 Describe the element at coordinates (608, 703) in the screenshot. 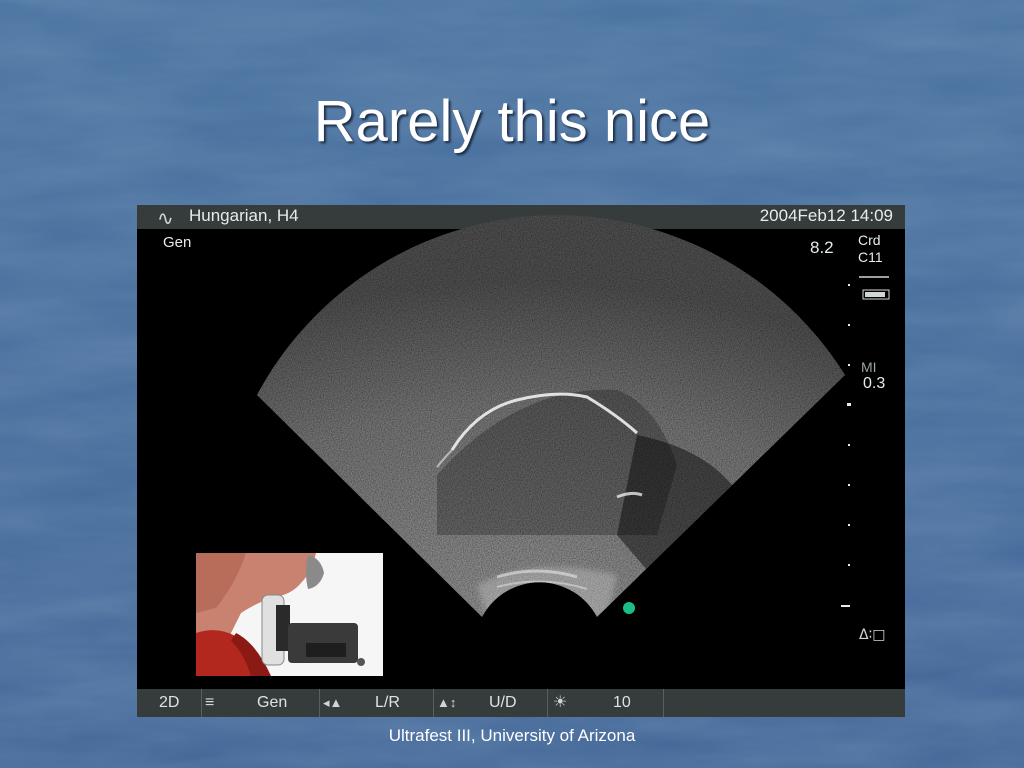

I see `brightness-control: ☀ 10` at that location.